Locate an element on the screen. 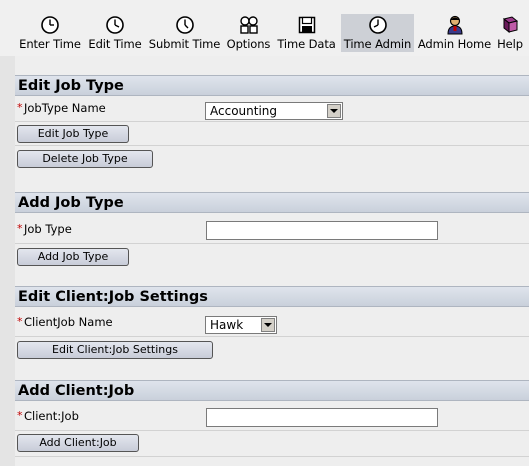 The height and width of the screenshot is (466, 529). options-icon is located at coordinates (248, 25).